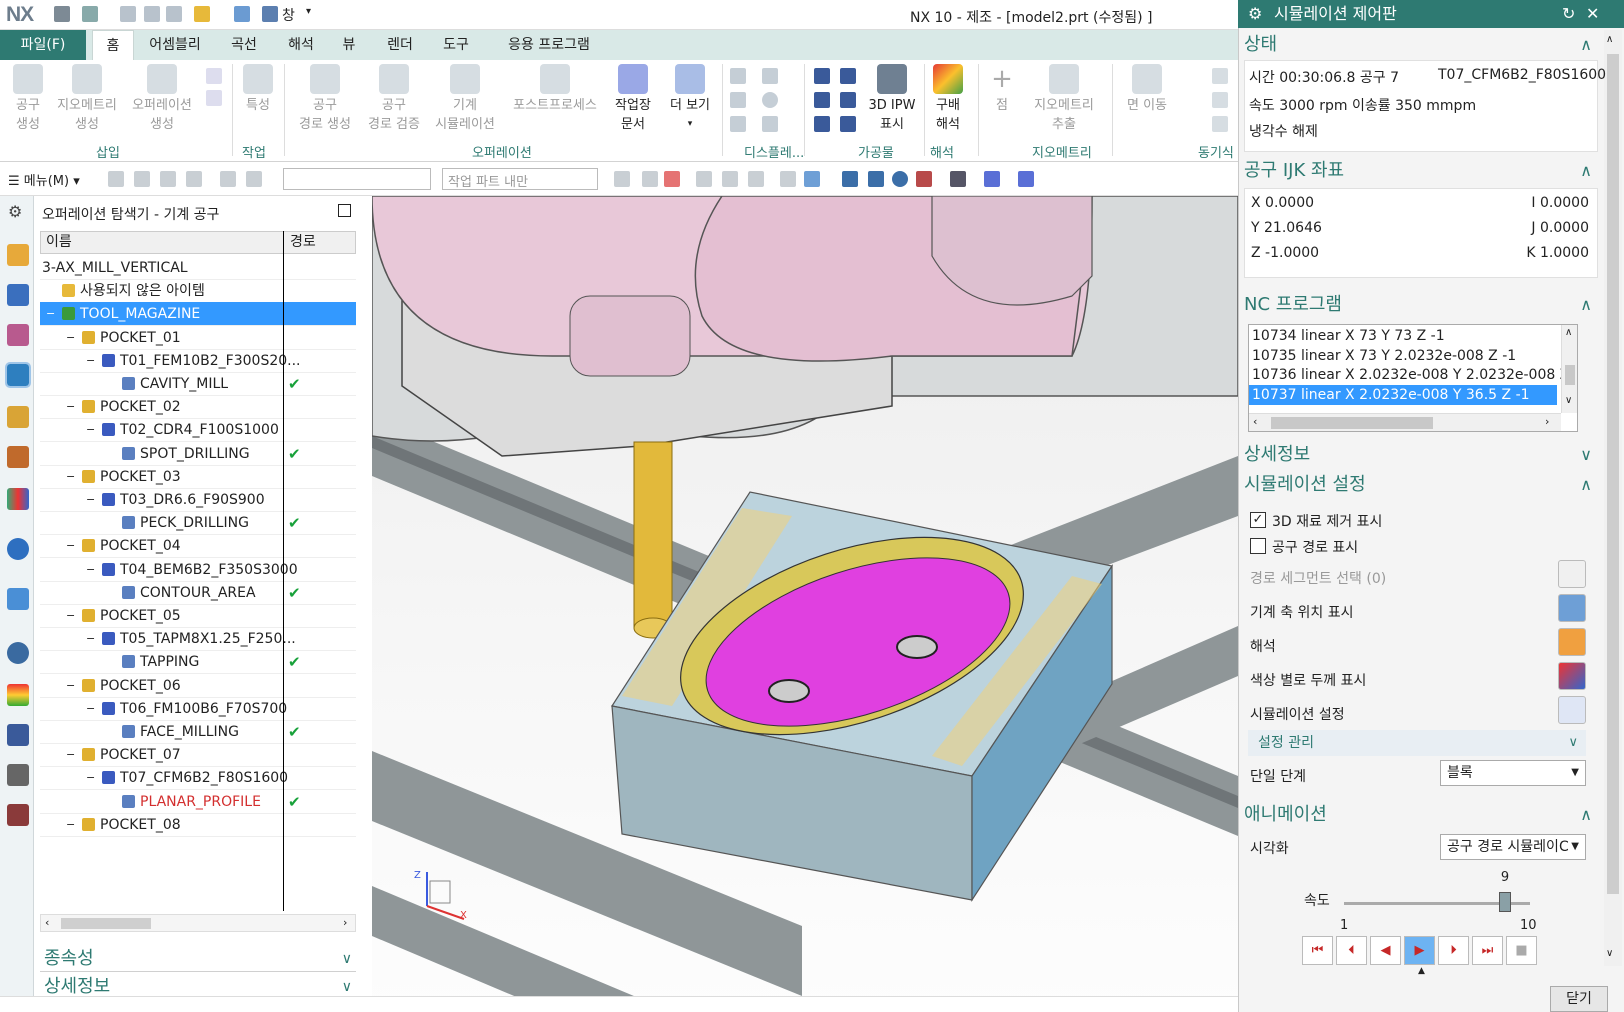 The width and height of the screenshot is (1624, 1012). Describe the element at coordinates (288, 15) in the screenshot. I see `window-menu: 창` at that location.